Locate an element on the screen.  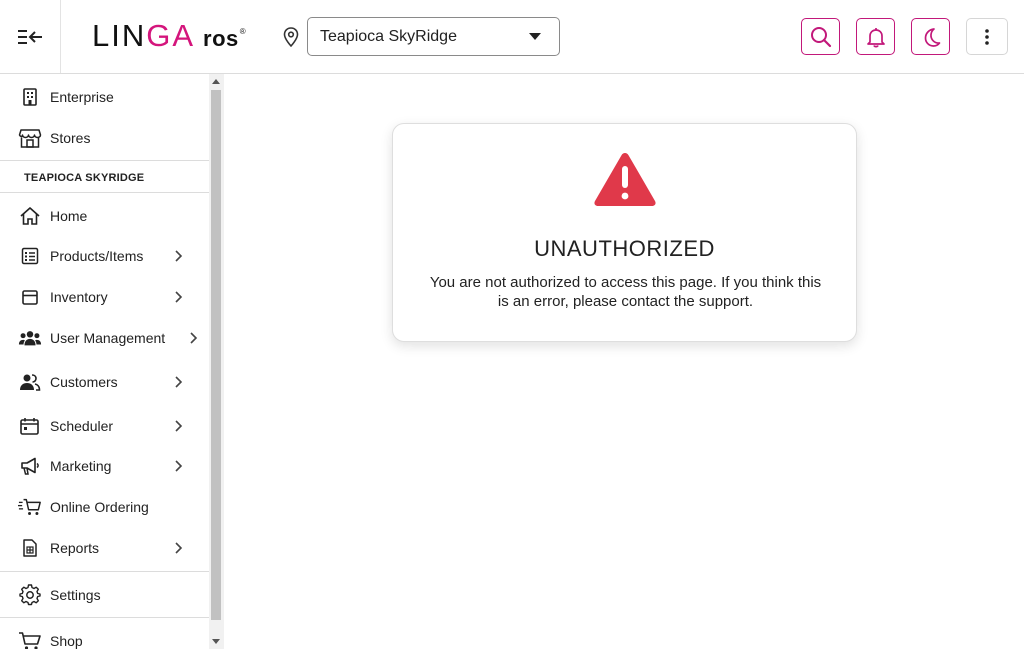
scroll-down-arrow-icon is located at coordinates (216, 641).